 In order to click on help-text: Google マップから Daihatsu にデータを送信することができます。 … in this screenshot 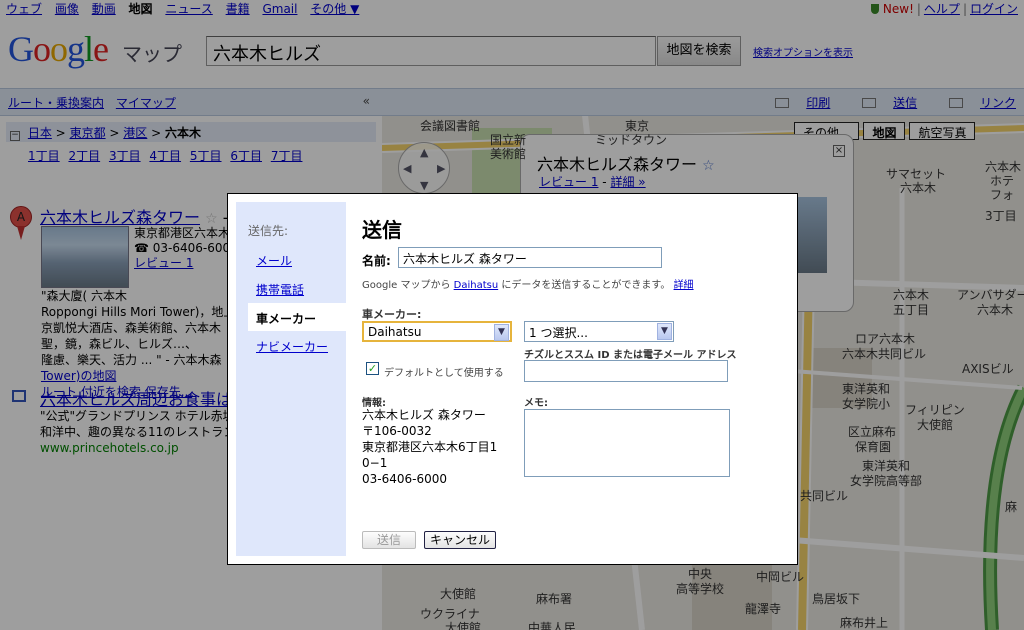, I will do `click(528, 283)`.